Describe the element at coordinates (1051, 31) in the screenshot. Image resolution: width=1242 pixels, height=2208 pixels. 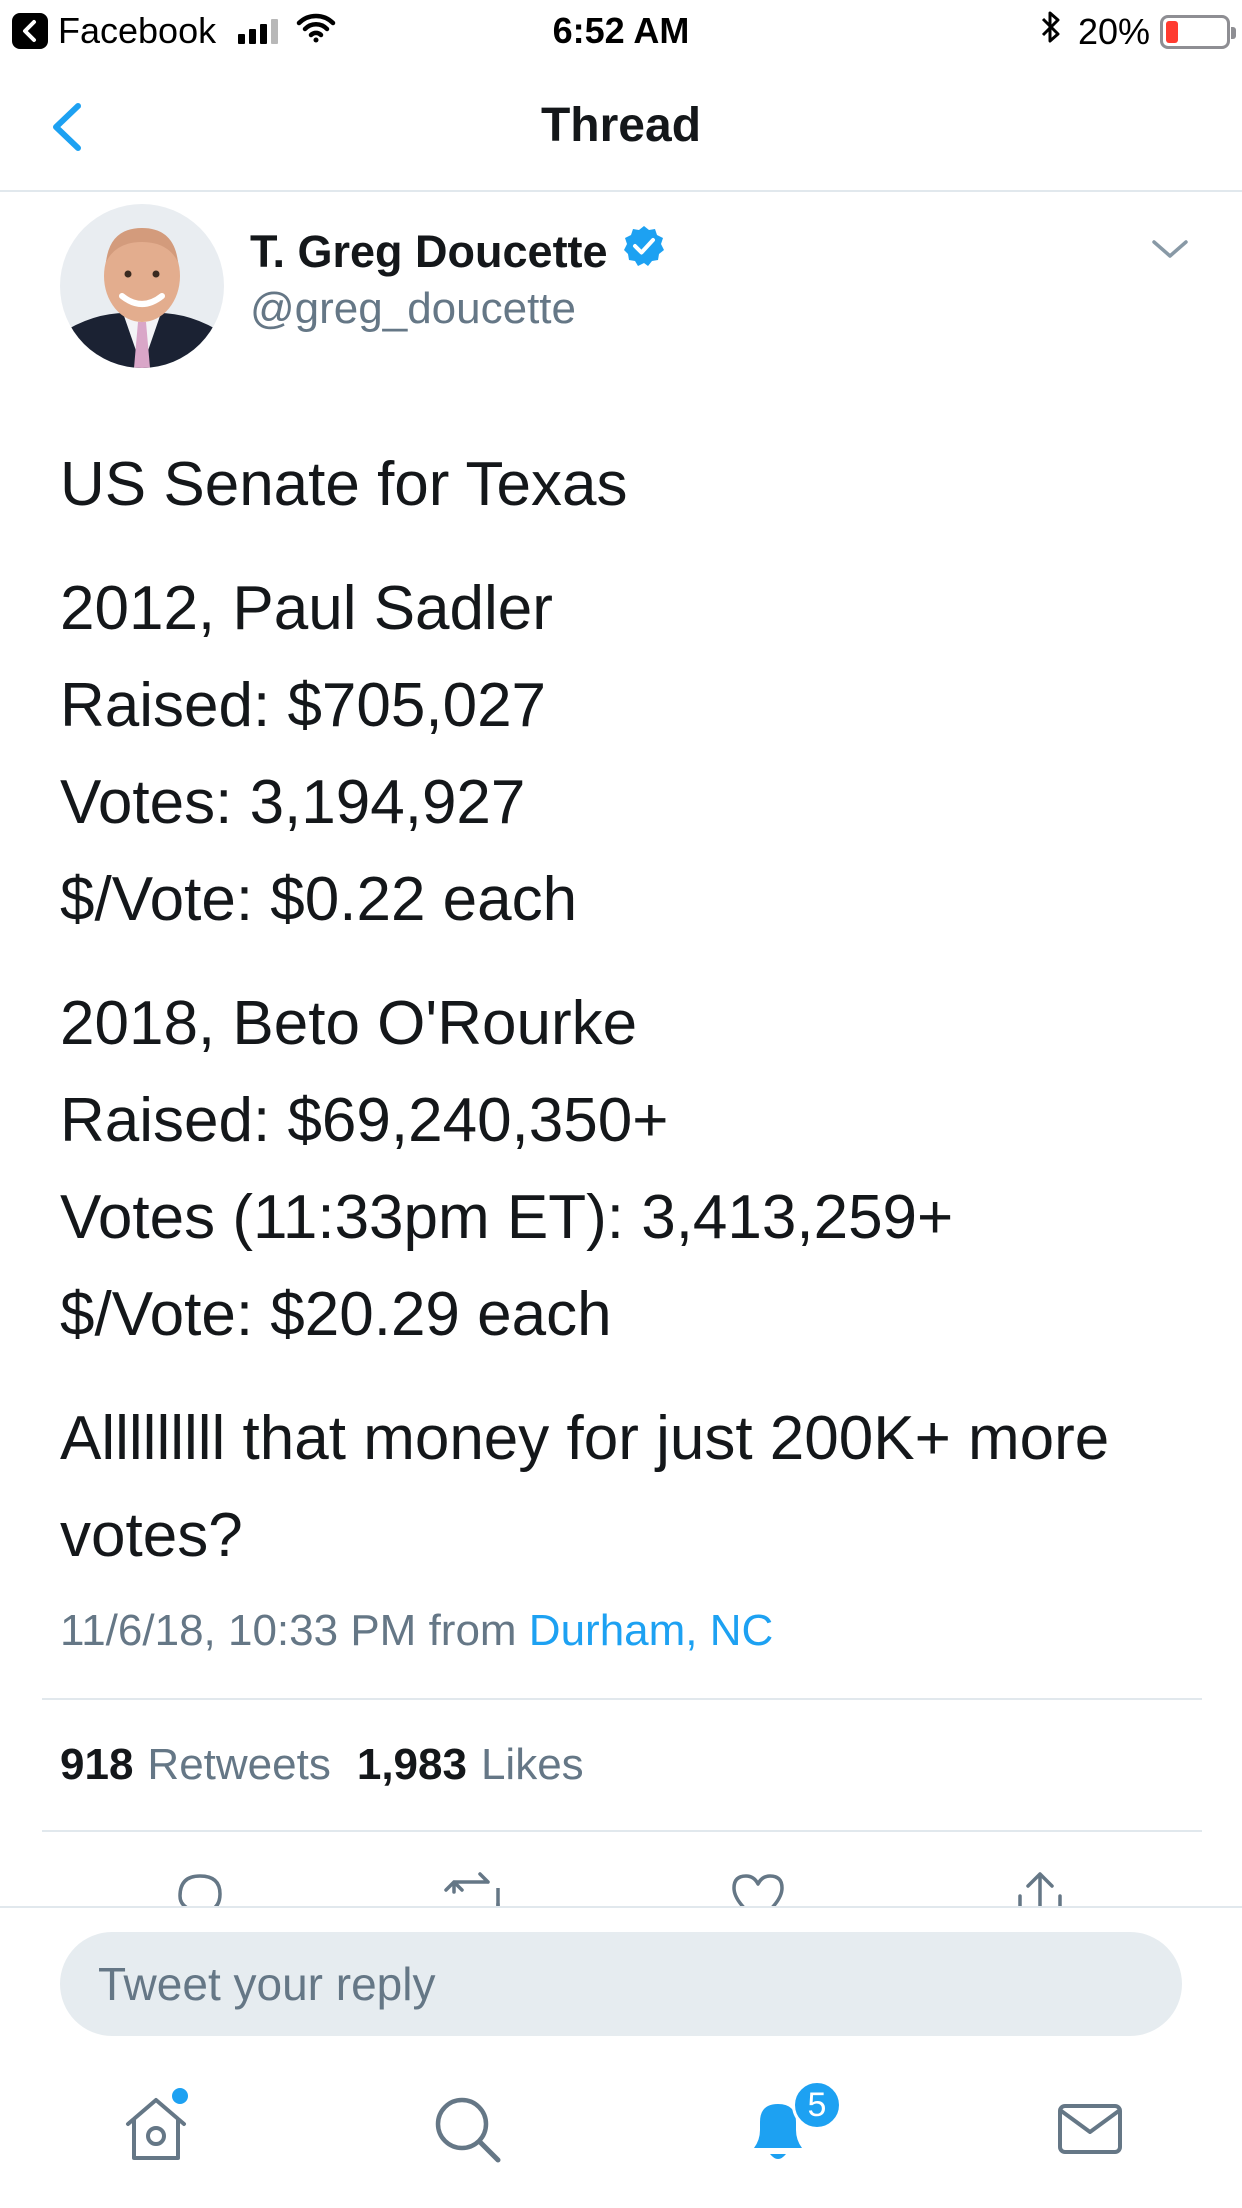
I see `bluetooth-icon` at that location.